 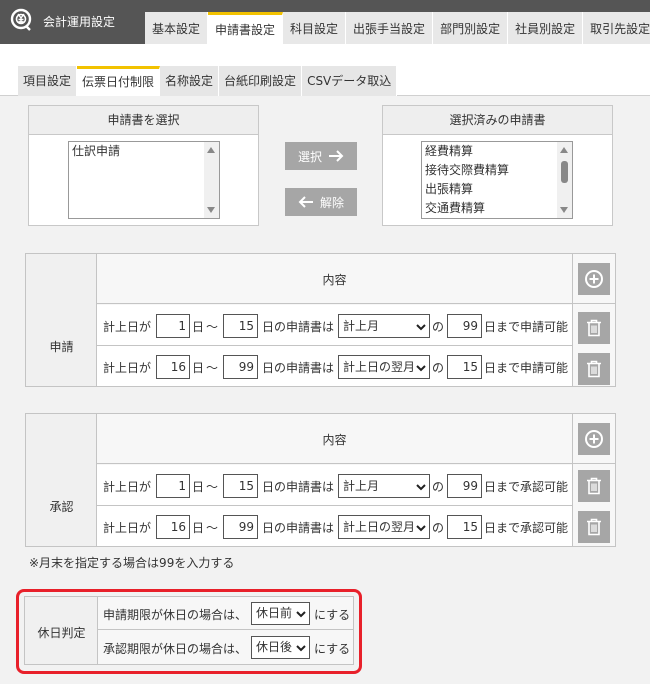 What do you see at coordinates (190, 81) in the screenshot?
I see `subtab-name-settings: 名称設定` at bounding box center [190, 81].